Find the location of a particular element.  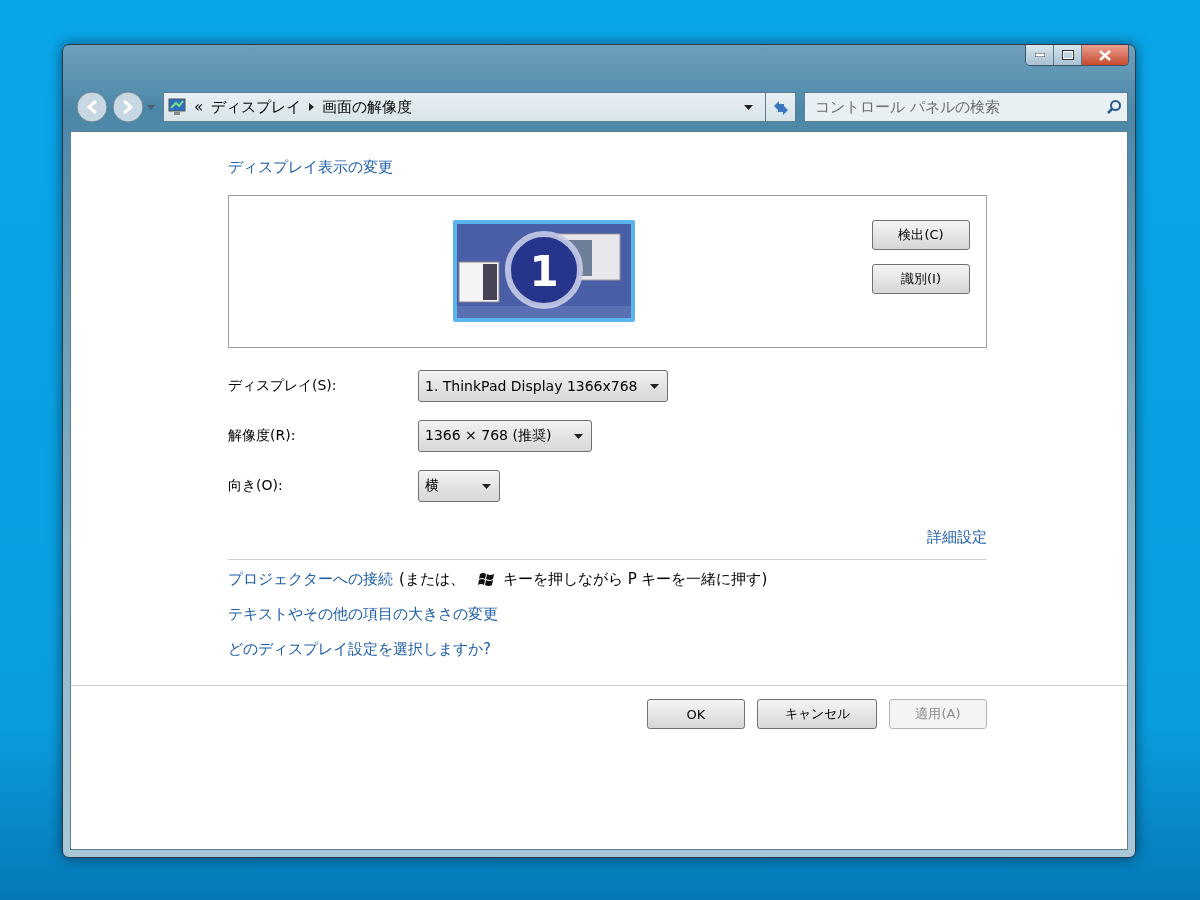

monitor-icon is located at coordinates (177, 107).